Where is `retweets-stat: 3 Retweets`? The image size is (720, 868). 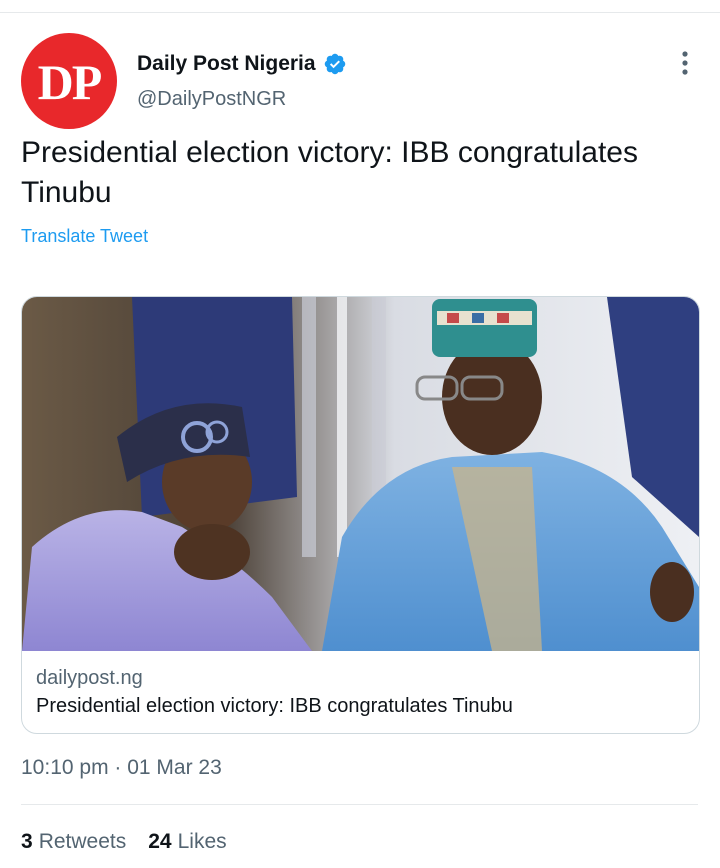 retweets-stat: 3 Retweets is located at coordinates (73, 842).